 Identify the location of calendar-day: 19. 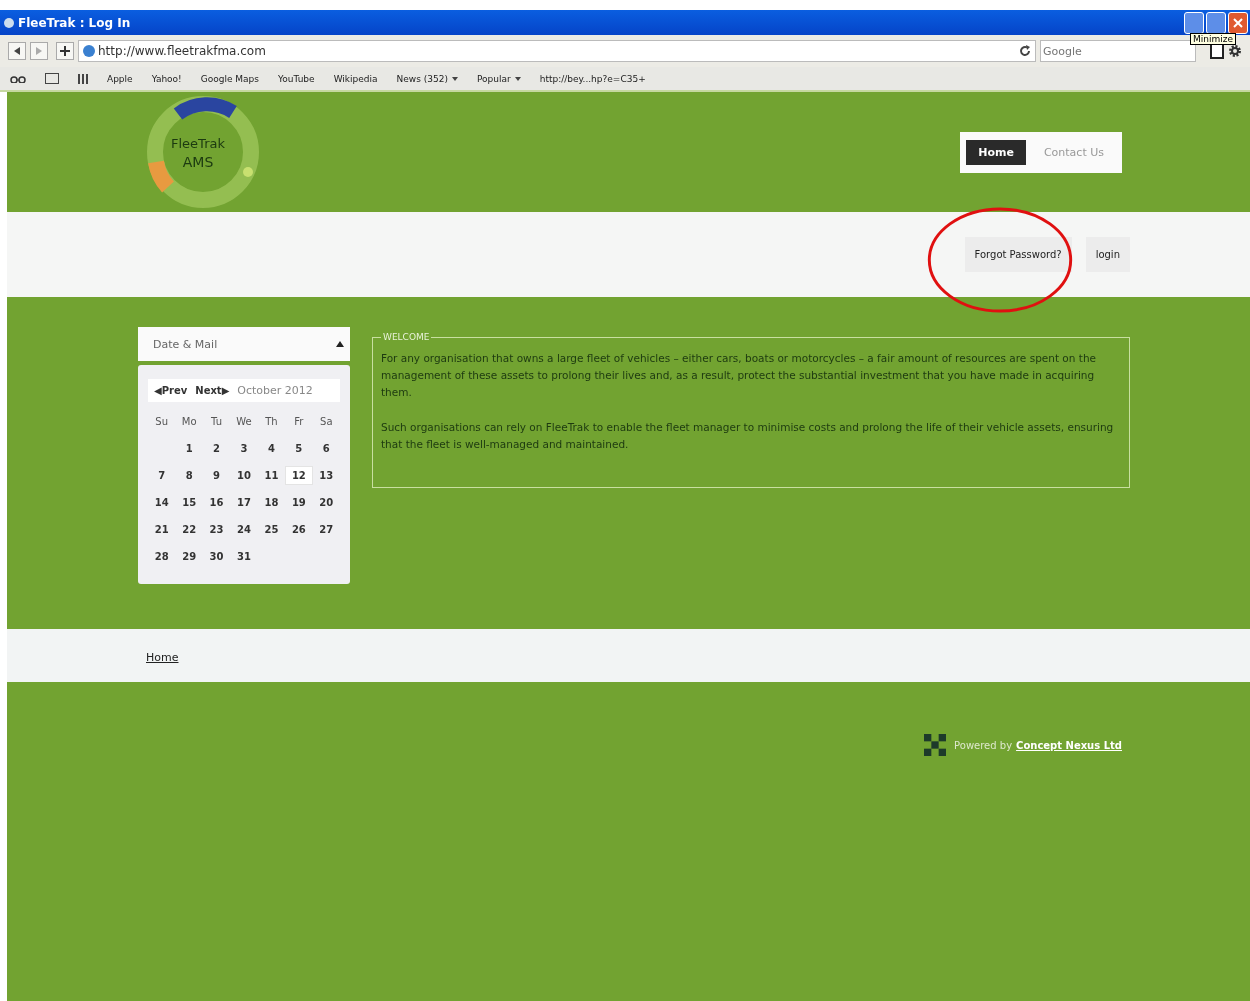
(299, 502).